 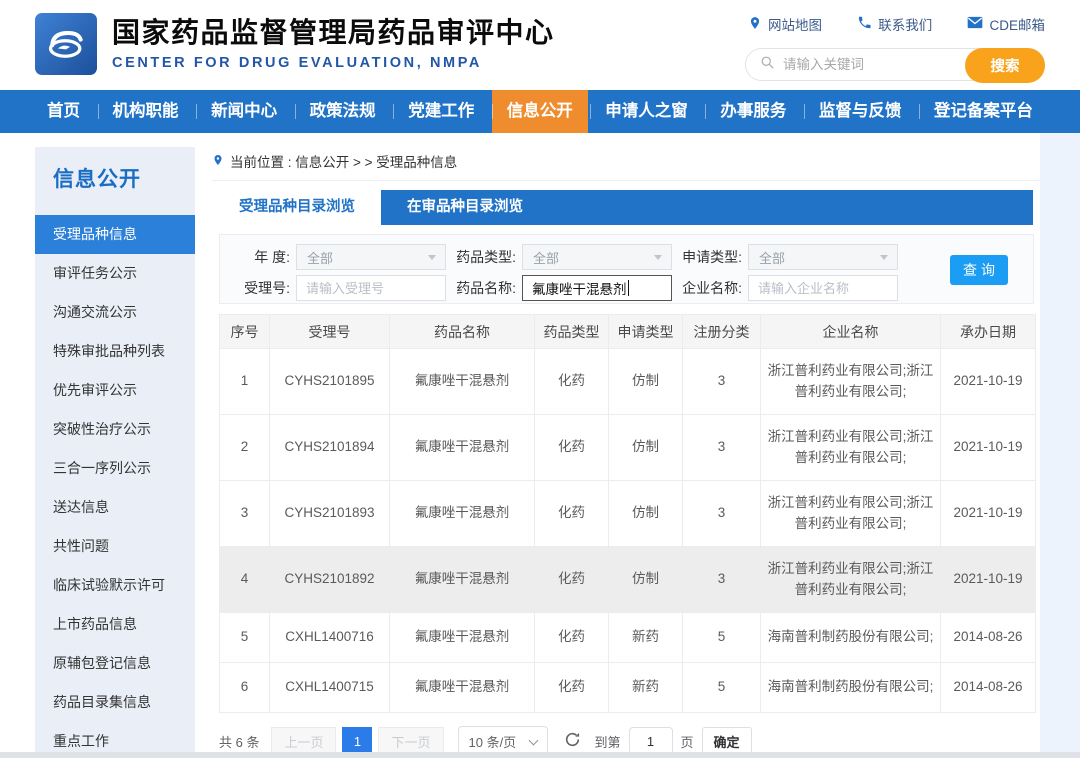 I want to click on contact-us-link: 联系我们, so click(x=894, y=24).